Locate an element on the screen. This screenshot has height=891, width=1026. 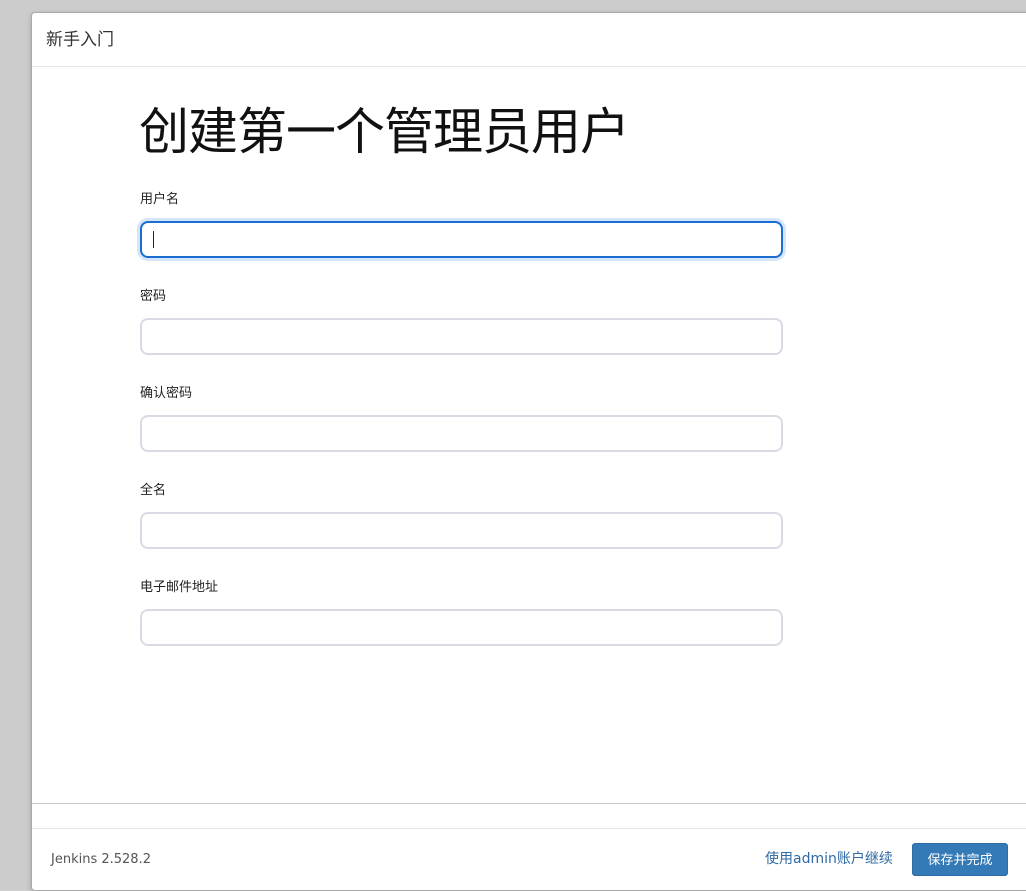
password-input is located at coordinates (461, 336).